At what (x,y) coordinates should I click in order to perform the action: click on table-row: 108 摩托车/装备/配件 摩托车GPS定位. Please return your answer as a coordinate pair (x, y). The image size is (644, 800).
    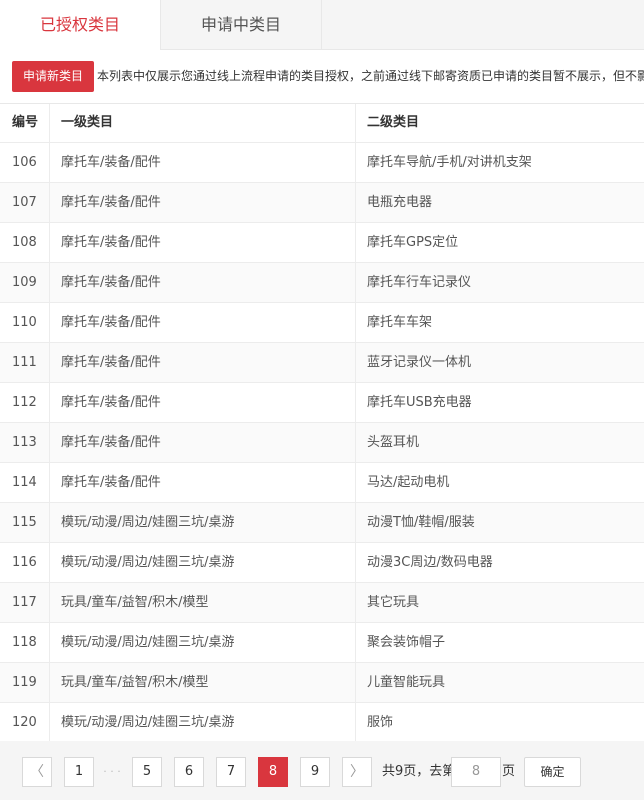
    Looking at the image, I should click on (322, 243).